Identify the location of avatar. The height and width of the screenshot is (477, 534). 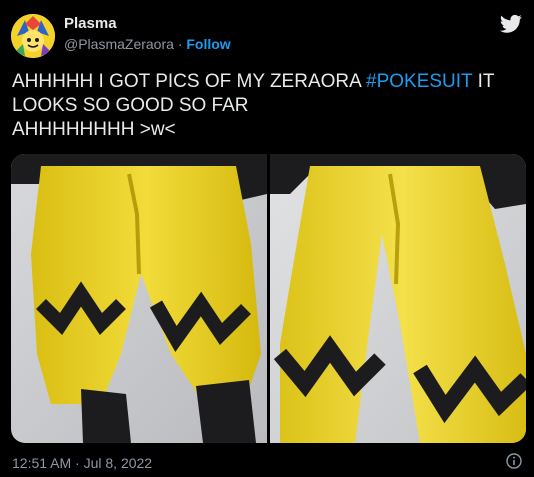
(33, 36).